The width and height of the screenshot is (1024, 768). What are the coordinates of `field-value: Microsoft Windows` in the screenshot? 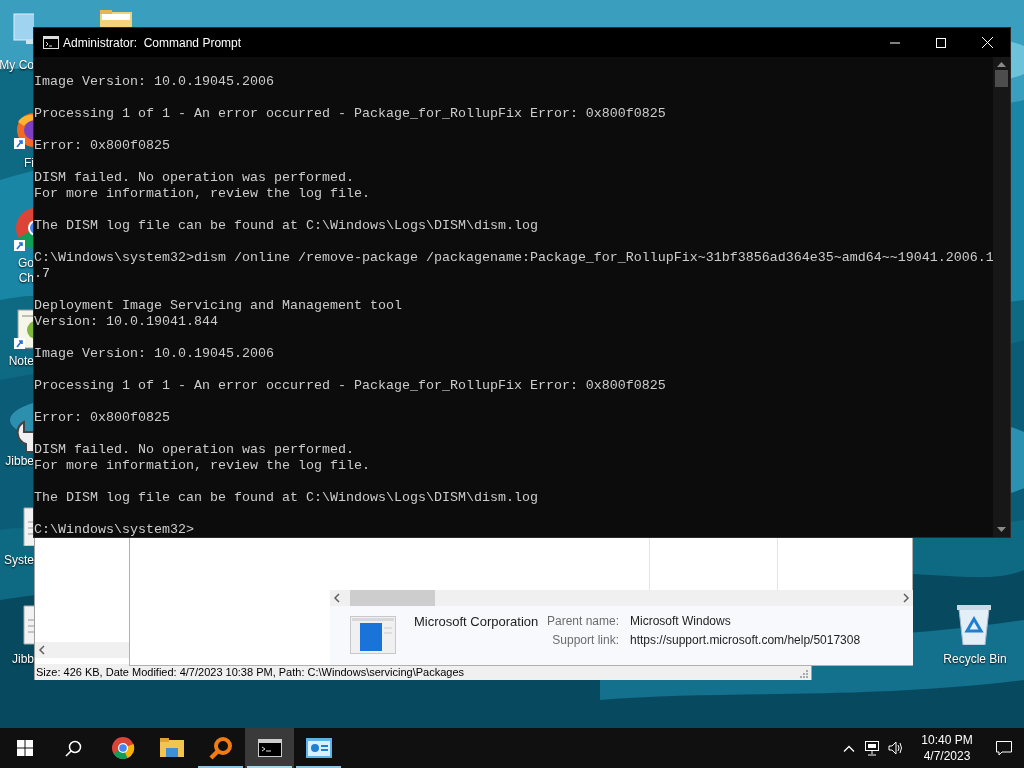 It's located at (680, 621).